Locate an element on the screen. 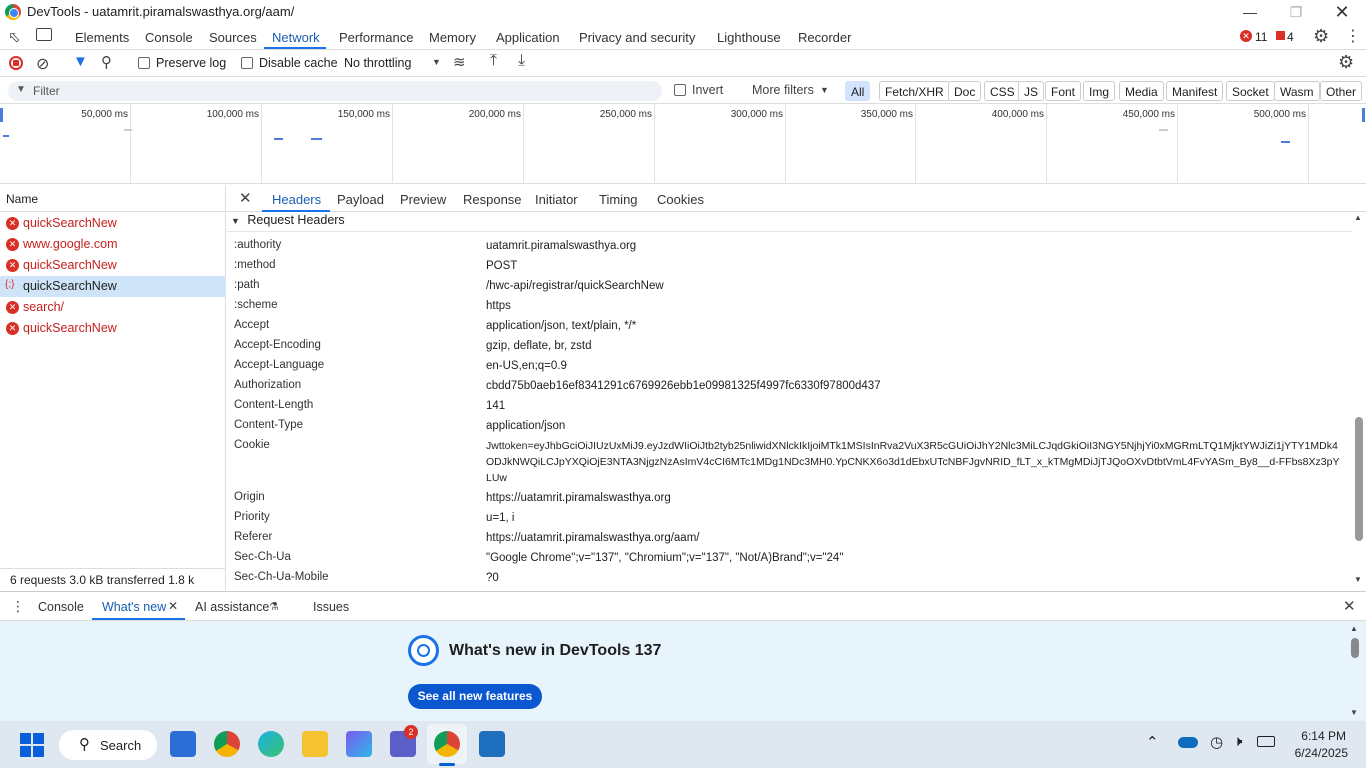 The image size is (1366, 768). clear-icon: ⊘ is located at coordinates (42, 64).